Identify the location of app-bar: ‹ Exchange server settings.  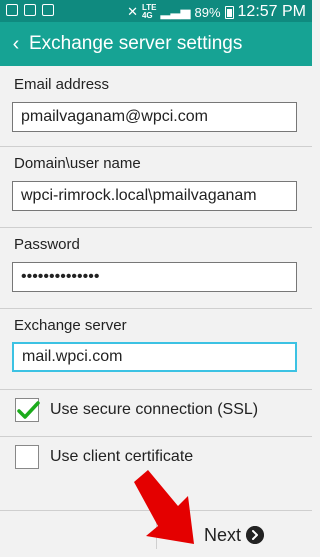
(156, 44).